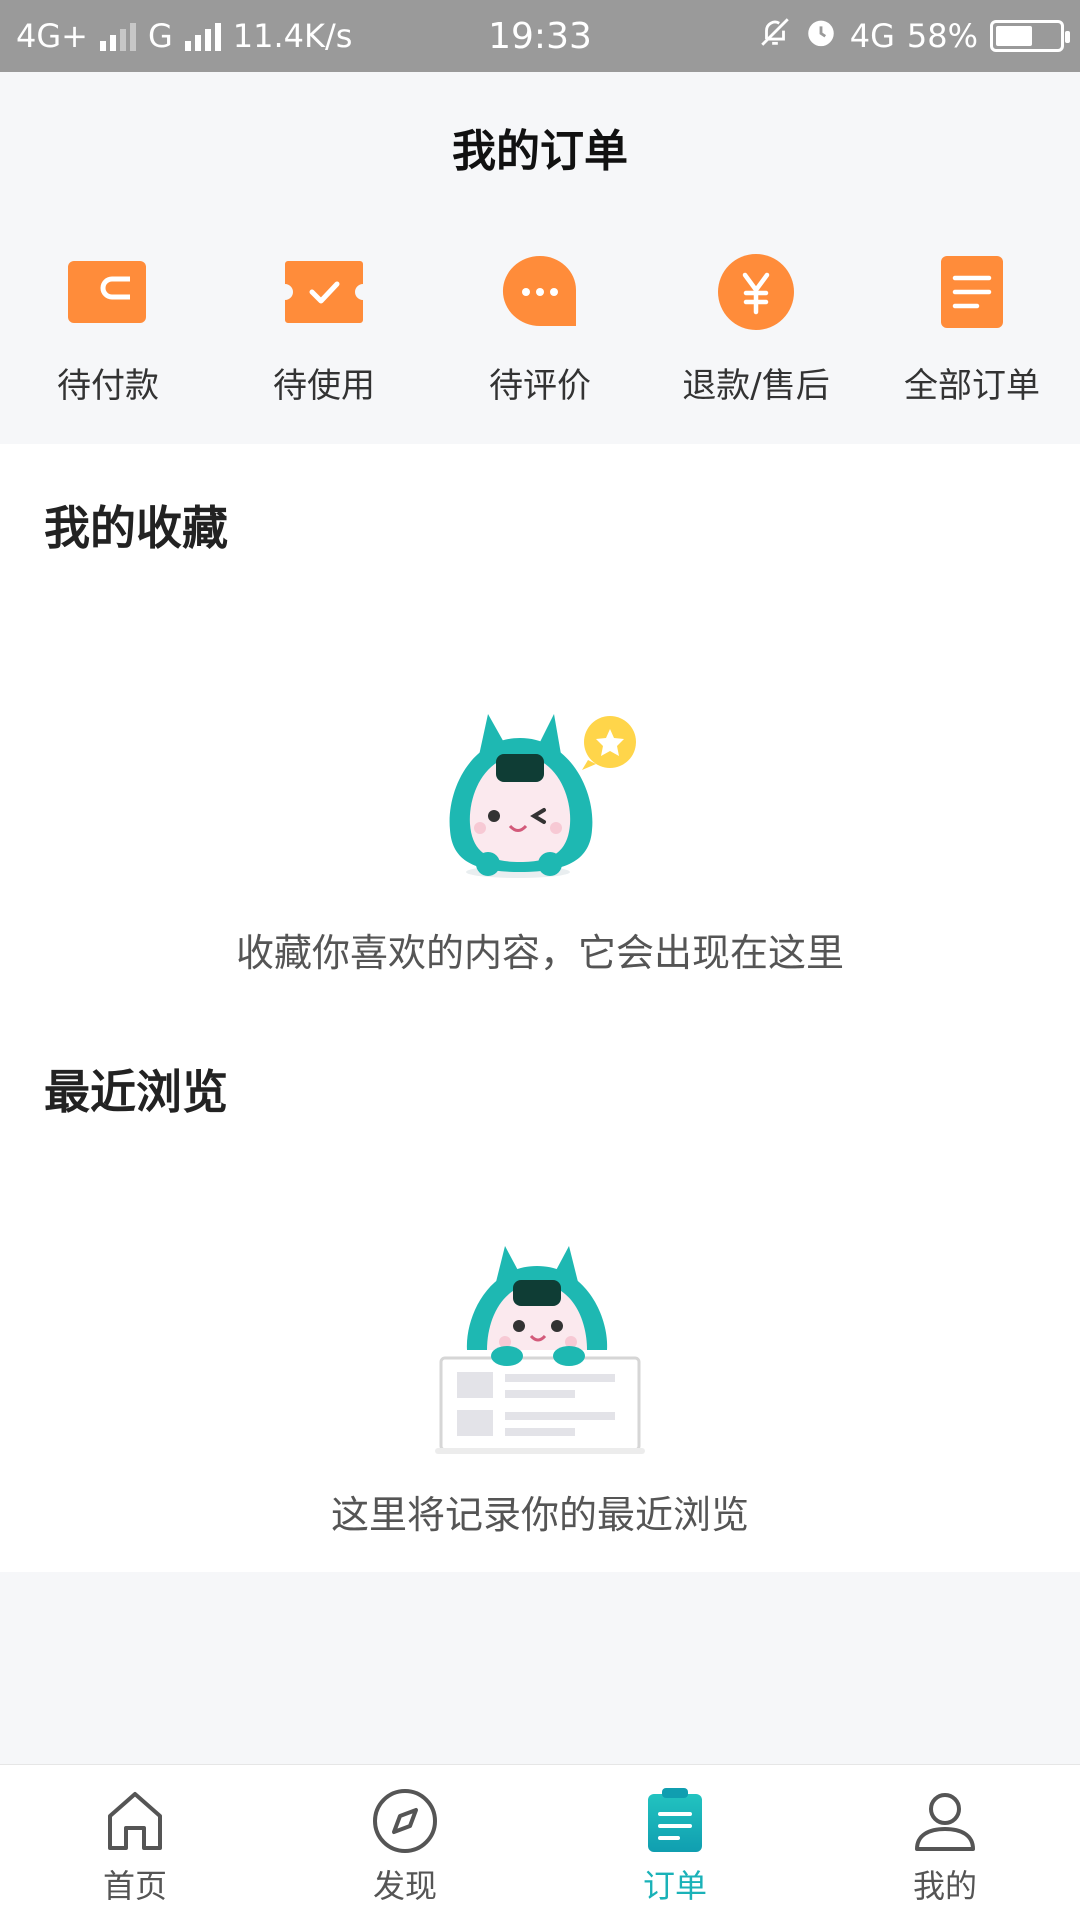  What do you see at coordinates (1030, 36) in the screenshot?
I see `battery-icon` at bounding box center [1030, 36].